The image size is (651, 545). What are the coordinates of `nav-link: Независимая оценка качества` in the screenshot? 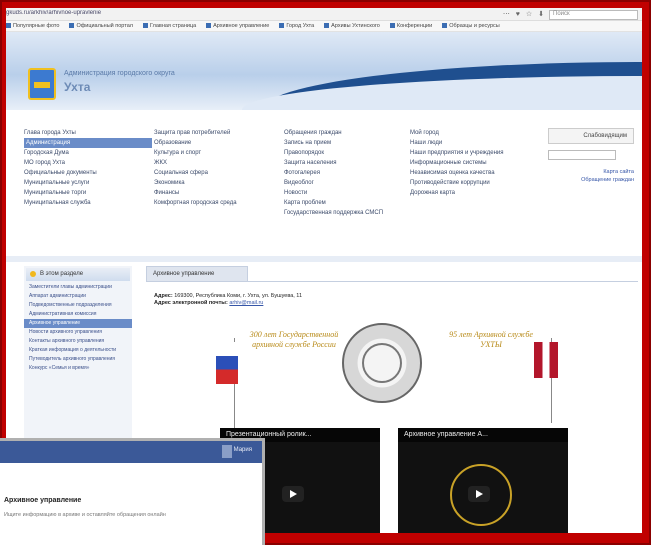 It's located at (474, 173).